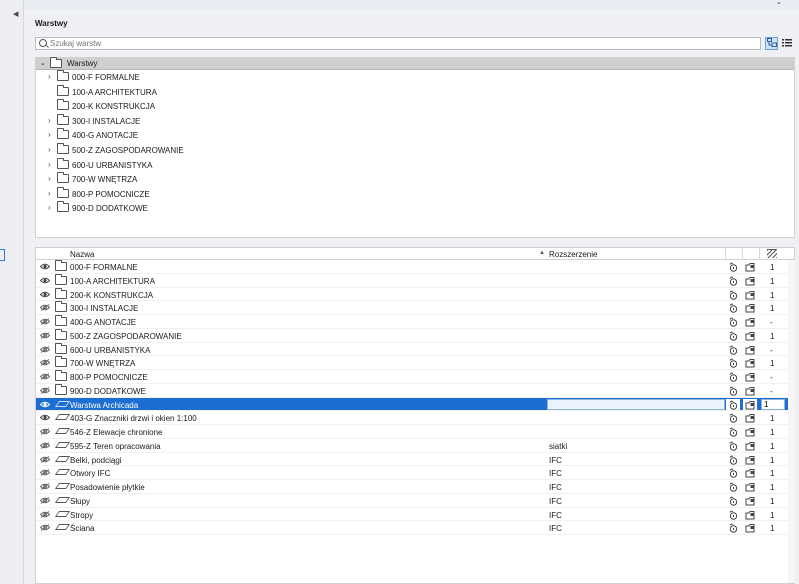  What do you see at coordinates (415, 165) in the screenshot?
I see `tree-item: › 600-U URBANISTYKA` at bounding box center [415, 165].